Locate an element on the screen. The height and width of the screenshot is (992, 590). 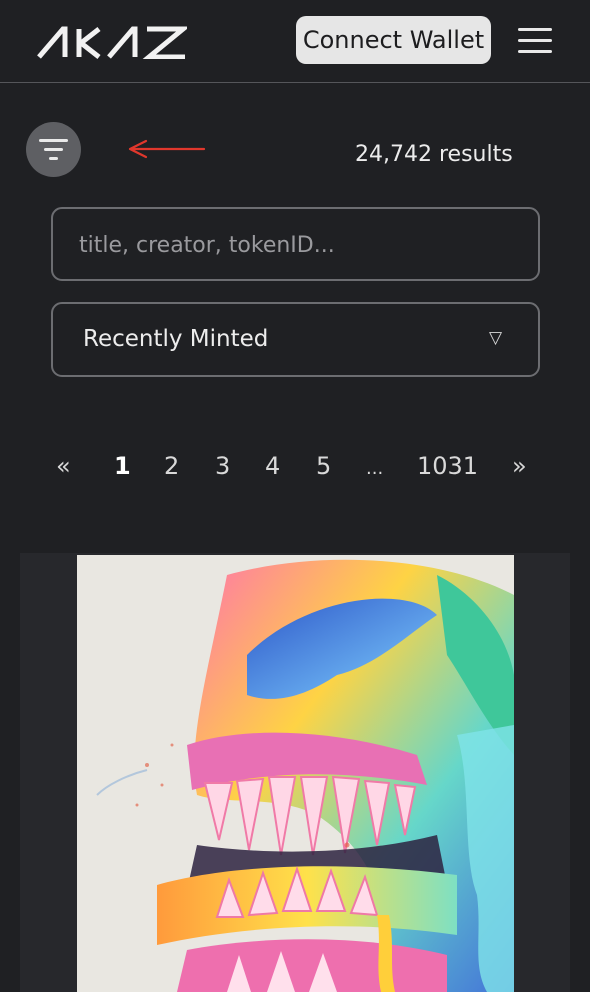
page-button-1: 1 is located at coordinates (122, 466).